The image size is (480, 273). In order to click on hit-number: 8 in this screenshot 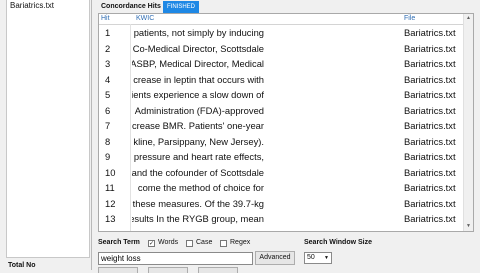, I will do `click(108, 141)`.